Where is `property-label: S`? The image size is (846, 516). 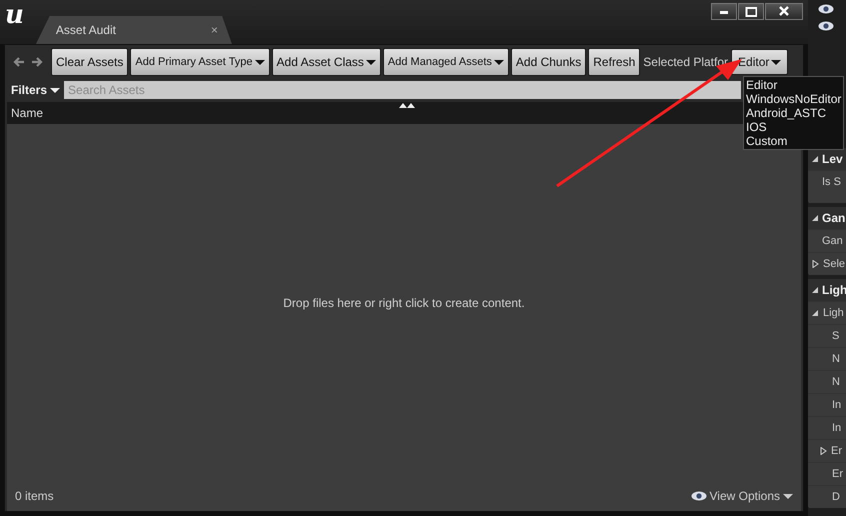
property-label: S is located at coordinates (836, 336).